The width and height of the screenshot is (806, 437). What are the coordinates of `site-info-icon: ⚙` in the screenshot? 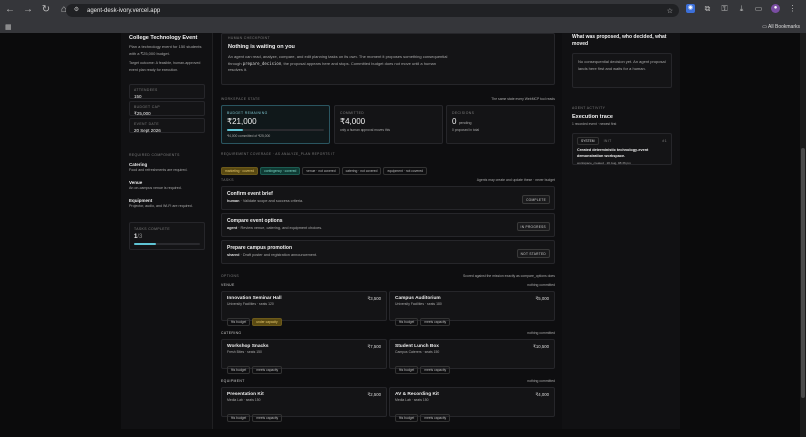 It's located at (76, 10).